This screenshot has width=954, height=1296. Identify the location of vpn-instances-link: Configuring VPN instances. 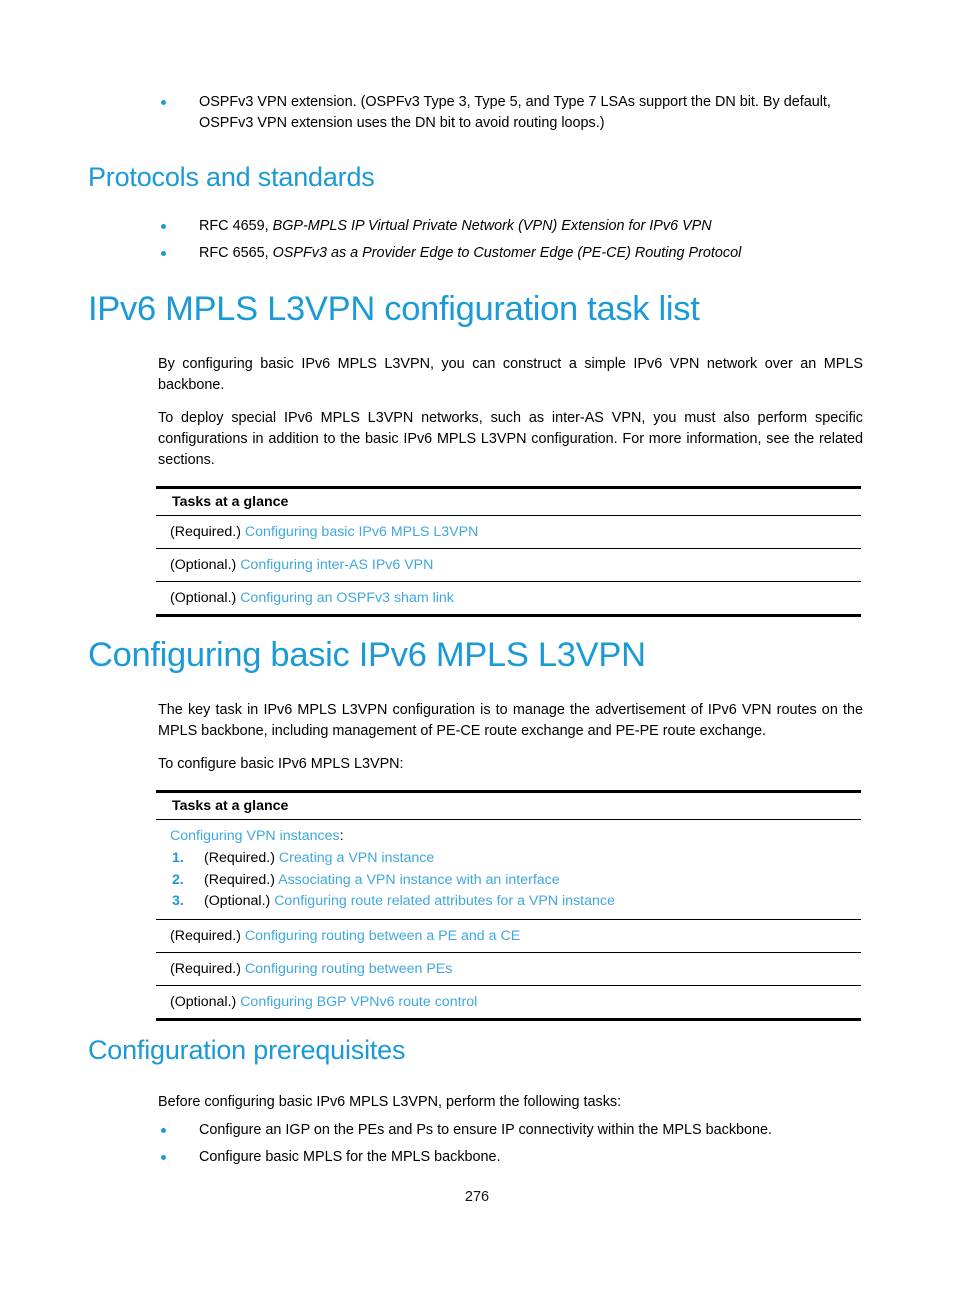
(255, 836).